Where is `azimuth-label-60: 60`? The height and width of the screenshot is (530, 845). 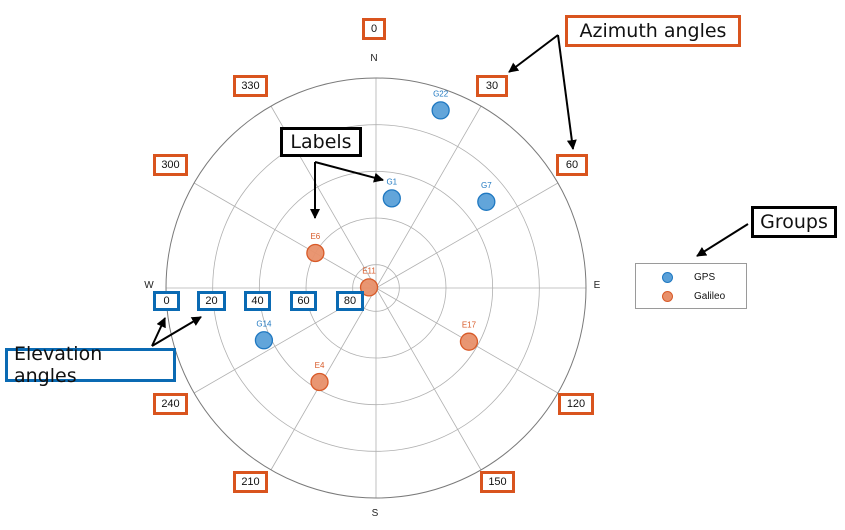 azimuth-label-60: 60 is located at coordinates (572, 165).